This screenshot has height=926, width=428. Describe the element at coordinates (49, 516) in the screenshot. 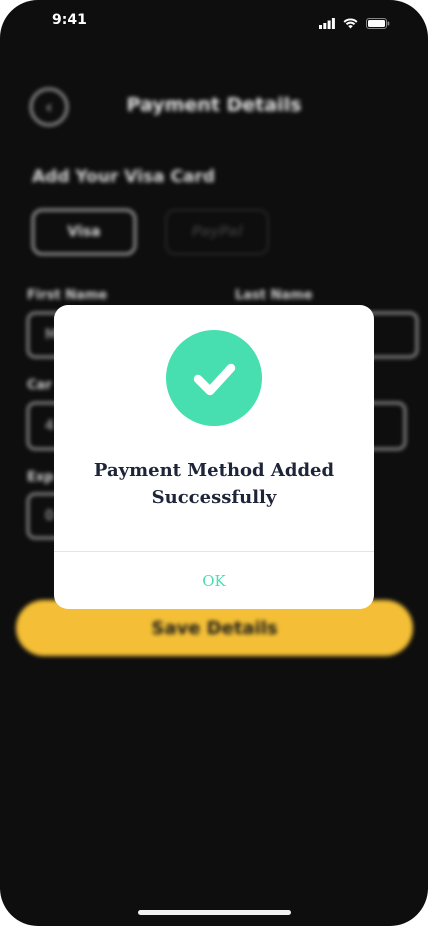

I see `expiry-value: 0` at that location.